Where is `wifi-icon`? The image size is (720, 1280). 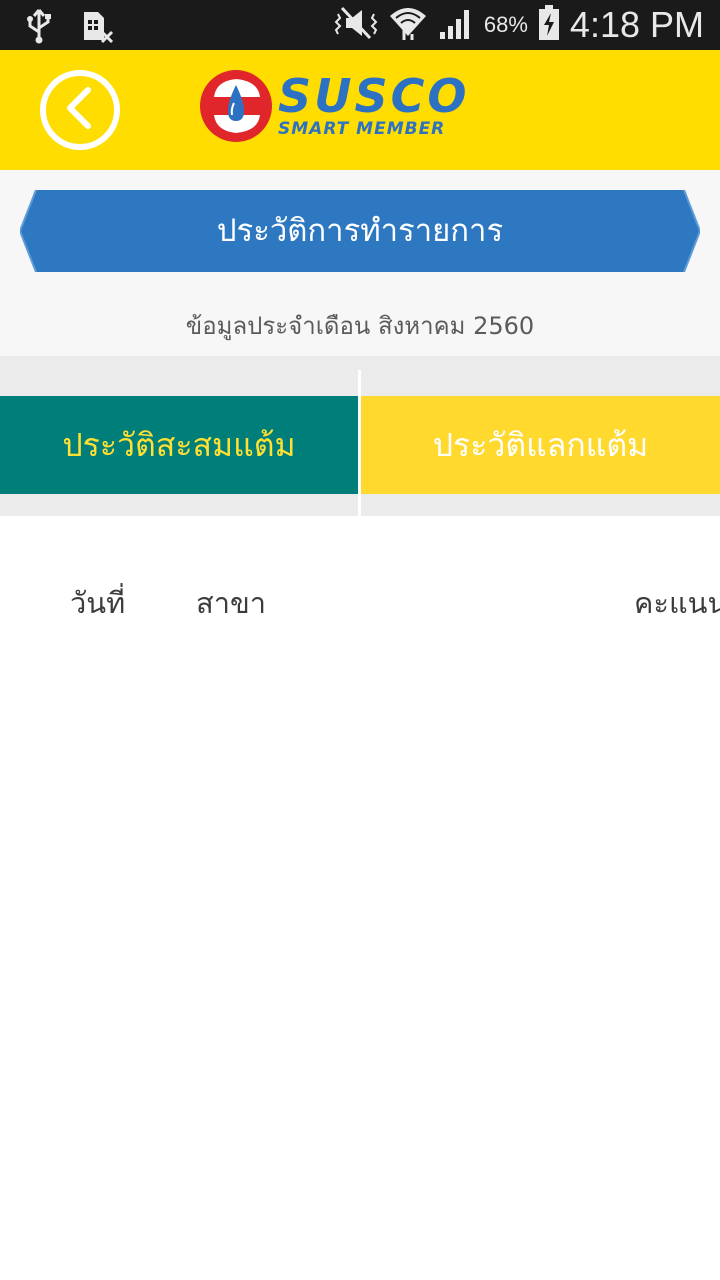 wifi-icon is located at coordinates (408, 25).